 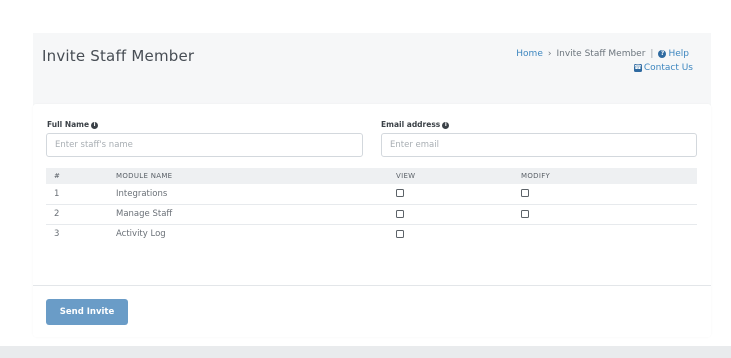 What do you see at coordinates (87, 312) in the screenshot?
I see `send-invite-button: Send Invite` at bounding box center [87, 312].